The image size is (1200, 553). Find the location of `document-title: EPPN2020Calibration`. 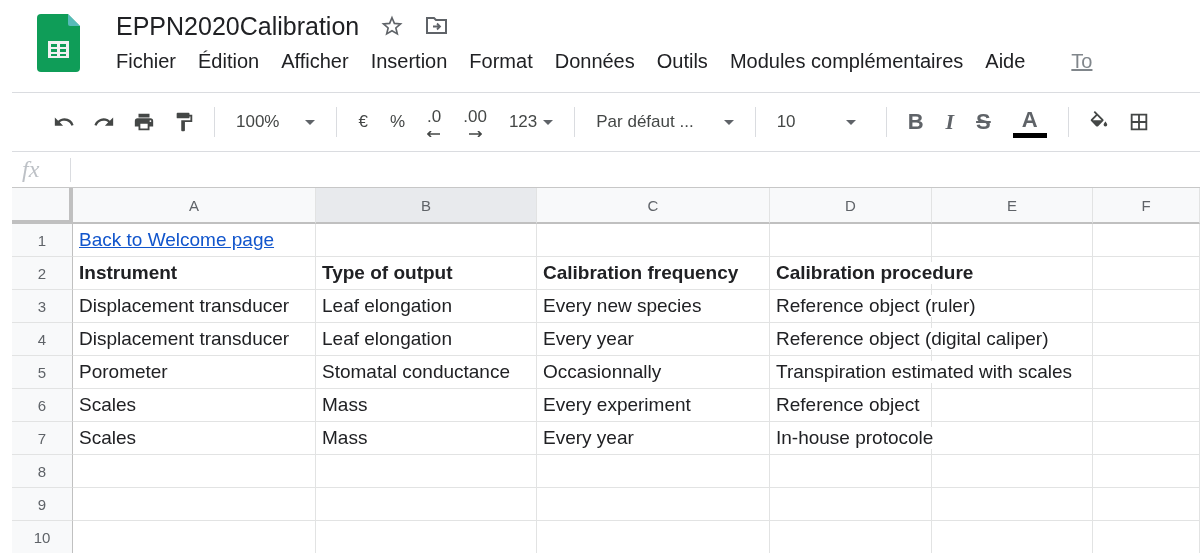

document-title: EPPN2020Calibration is located at coordinates (238, 26).